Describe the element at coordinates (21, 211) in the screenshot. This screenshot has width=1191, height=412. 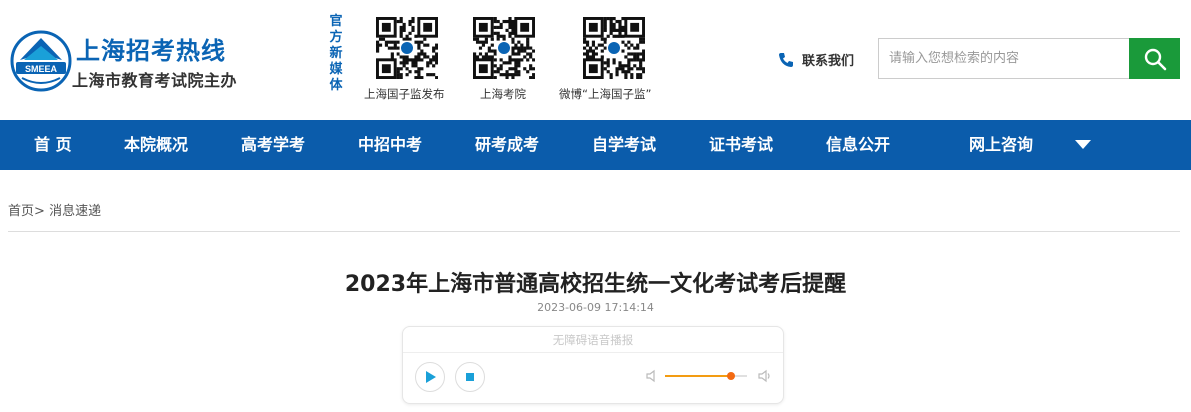
I see `breadcrumb-home: 首页` at that location.